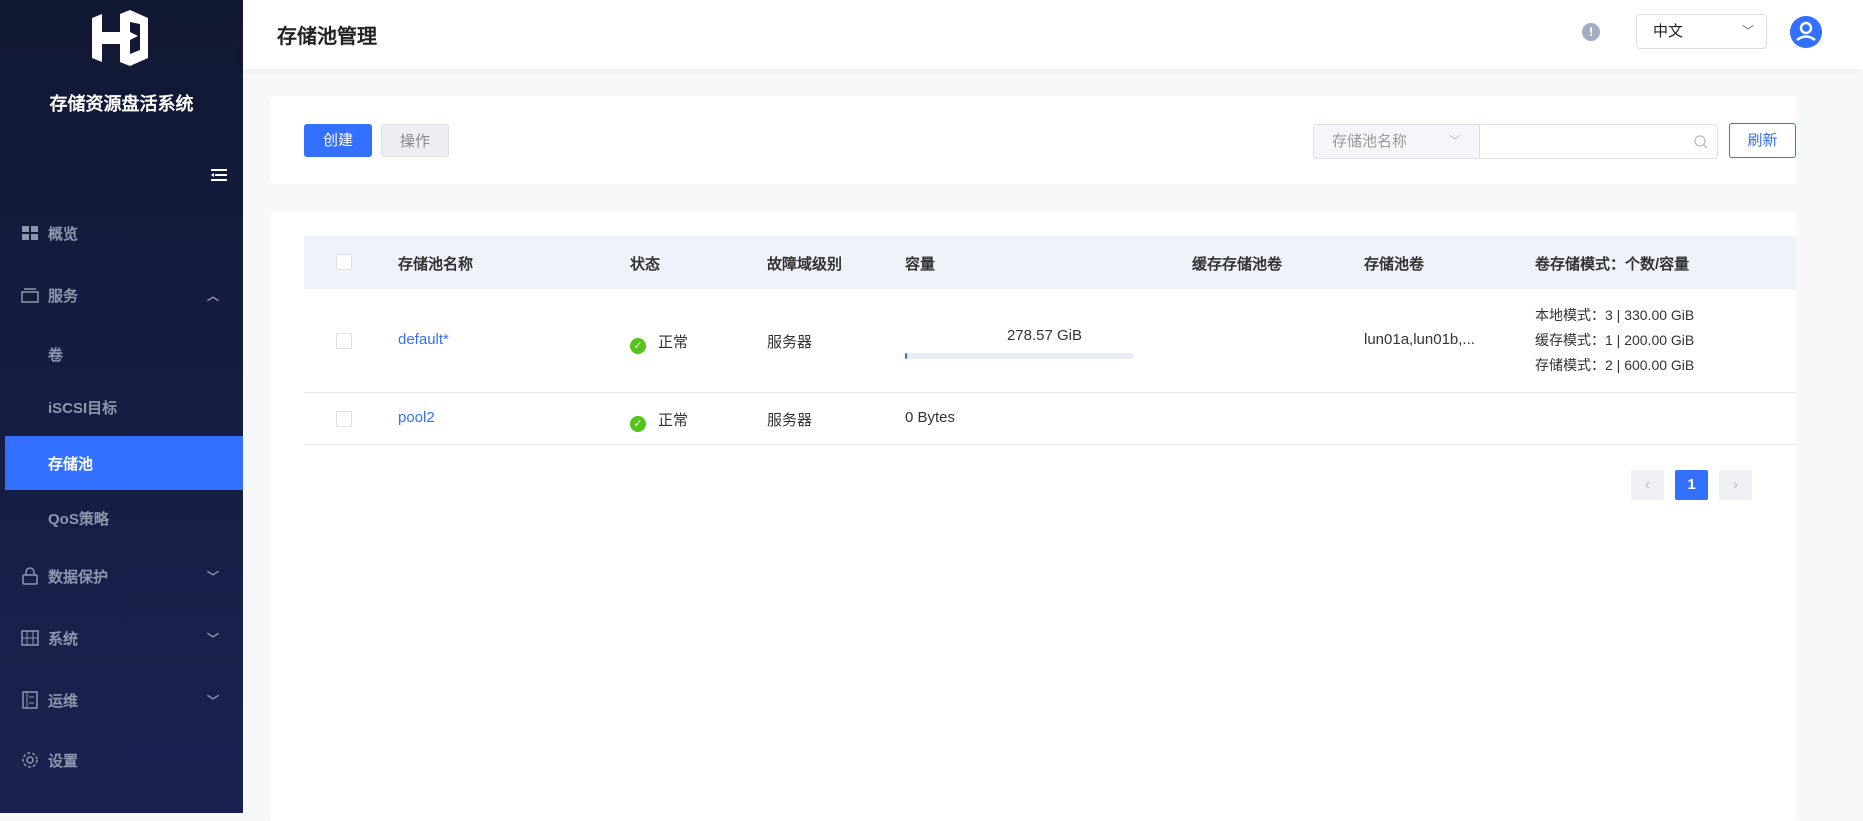 The image size is (1863, 821). I want to click on sidebar-item-operations: 运维 ﹀, so click(121, 700).